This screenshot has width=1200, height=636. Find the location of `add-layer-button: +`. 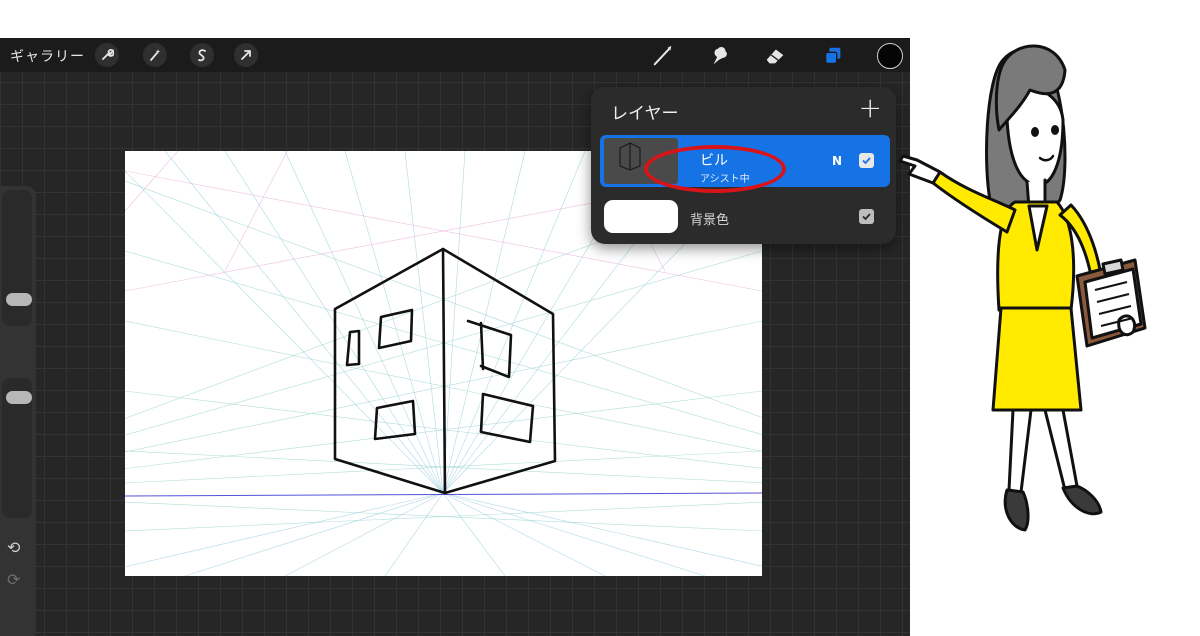

add-layer-button: + is located at coordinates (870, 107).